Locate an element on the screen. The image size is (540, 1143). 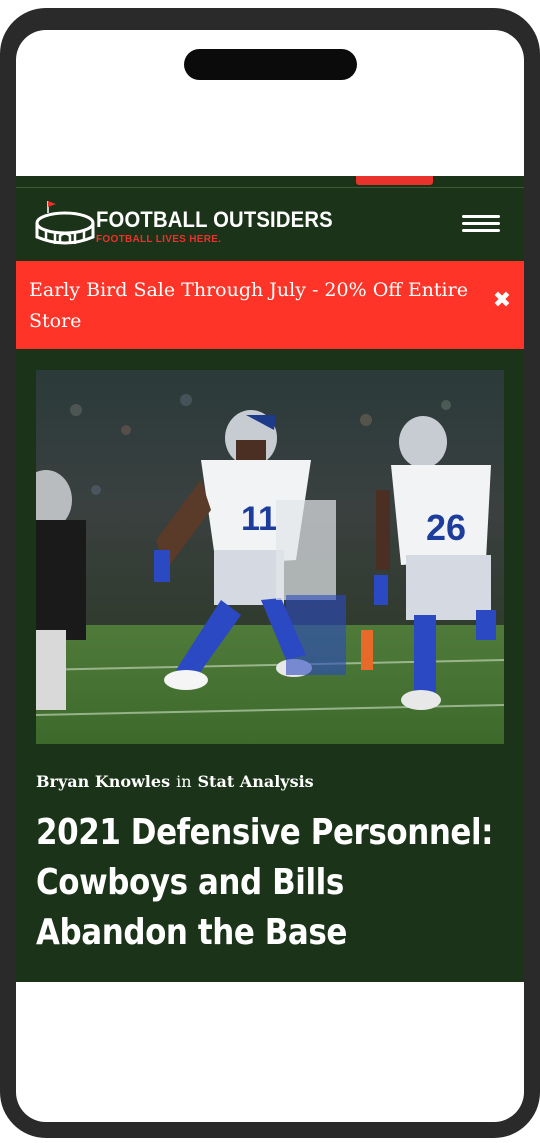
svg-text: 26 is located at coordinates (446, 527).